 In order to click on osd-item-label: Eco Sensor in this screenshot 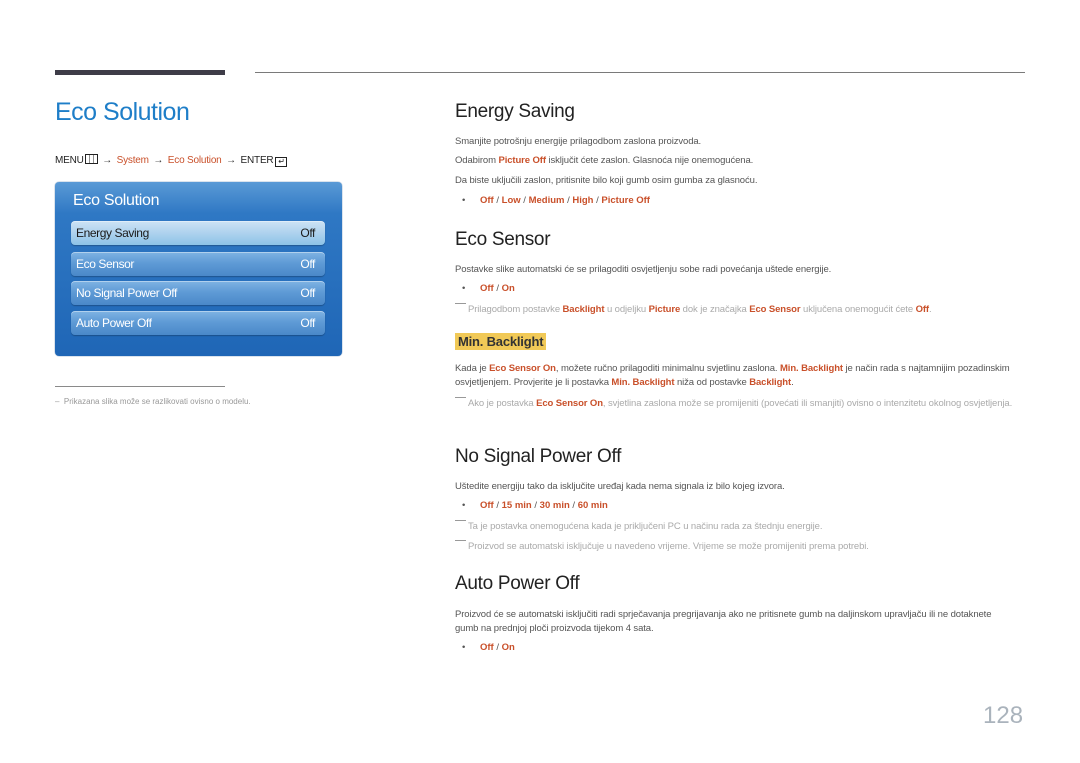, I will do `click(105, 264)`.